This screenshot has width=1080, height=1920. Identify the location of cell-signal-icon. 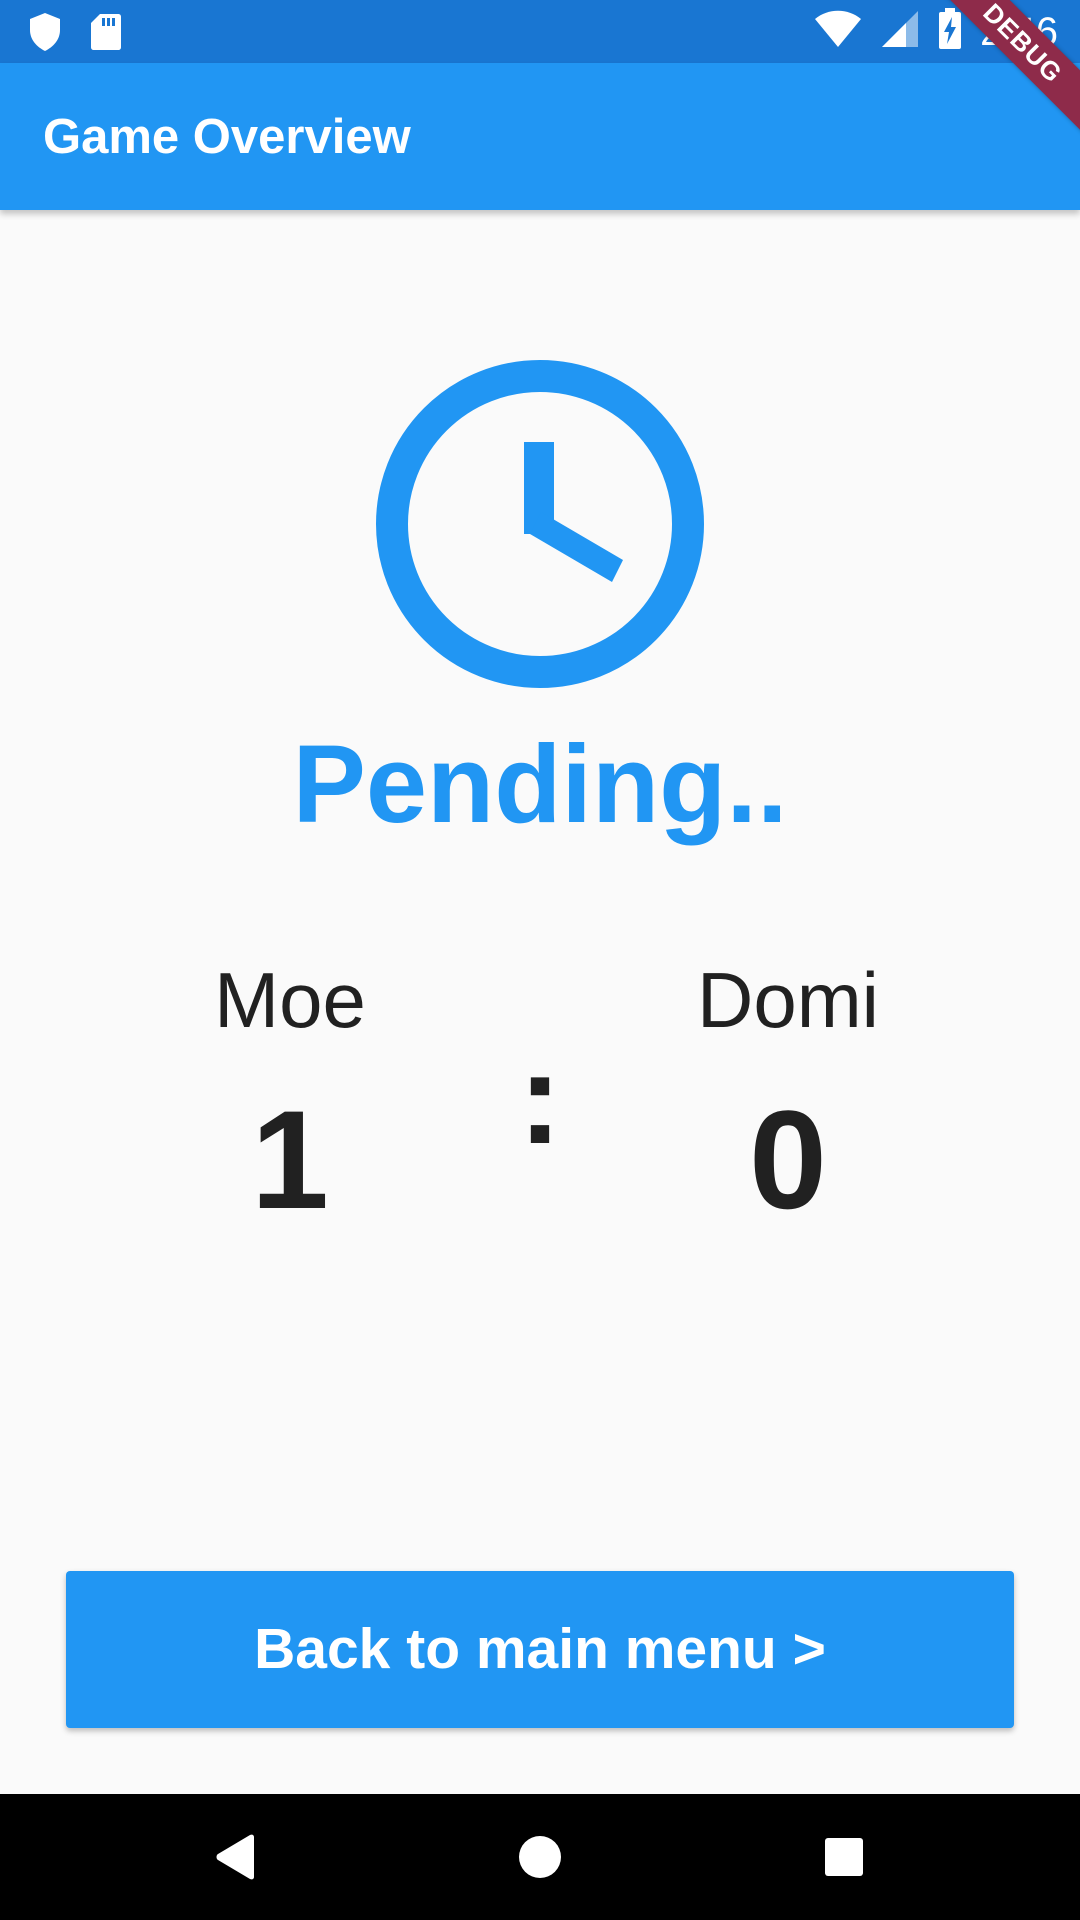
(900, 31).